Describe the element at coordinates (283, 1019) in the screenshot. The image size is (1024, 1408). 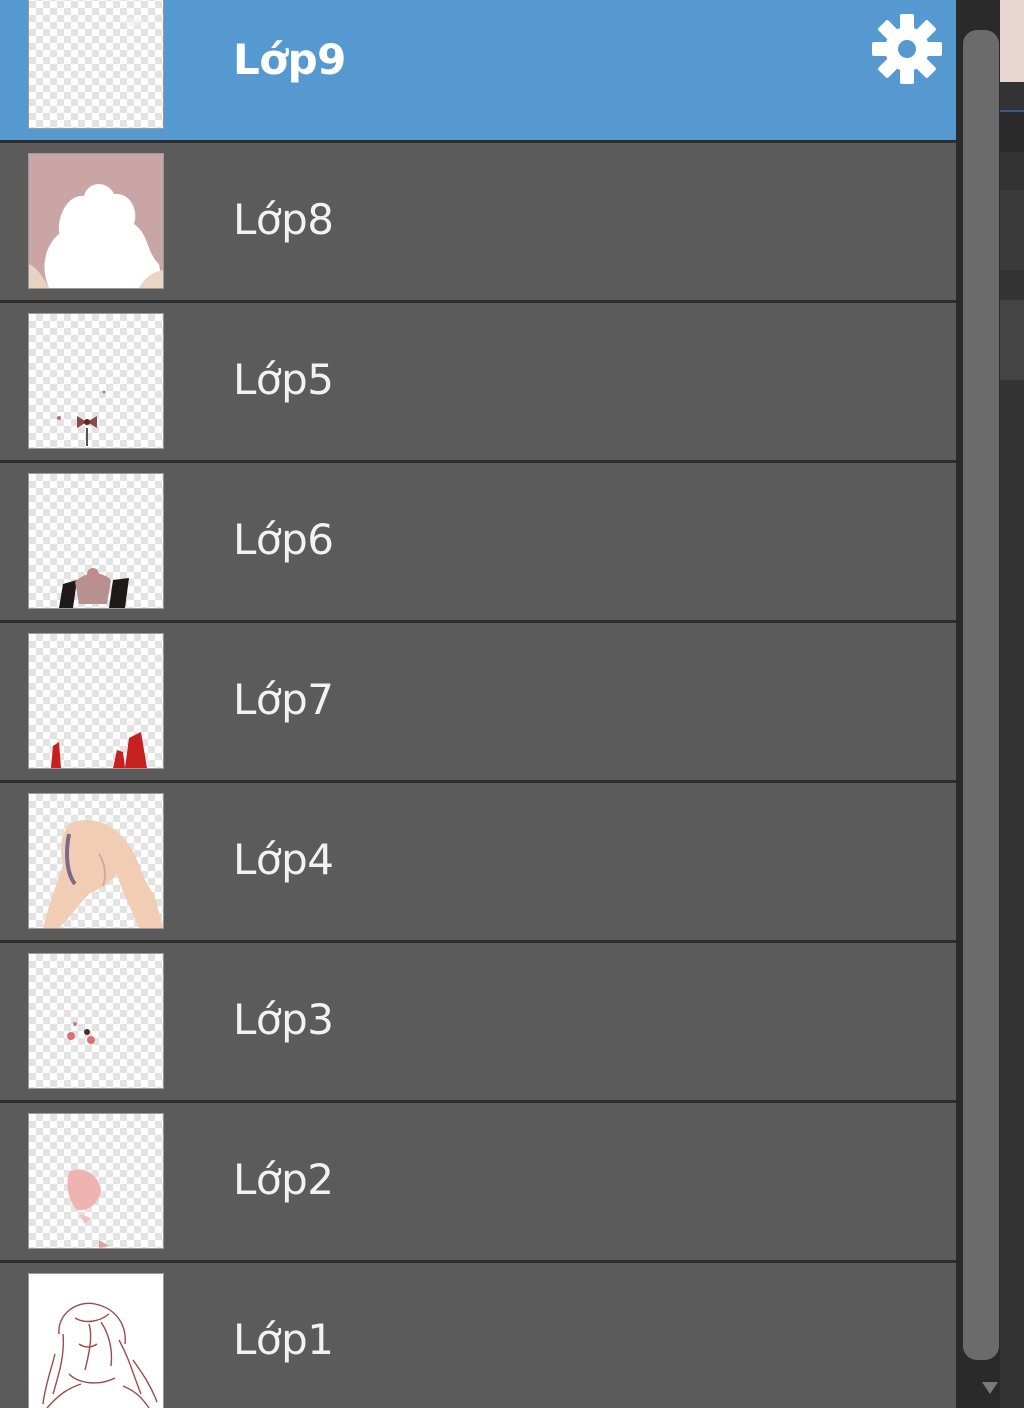
I see `layer-name: Lớp3` at that location.